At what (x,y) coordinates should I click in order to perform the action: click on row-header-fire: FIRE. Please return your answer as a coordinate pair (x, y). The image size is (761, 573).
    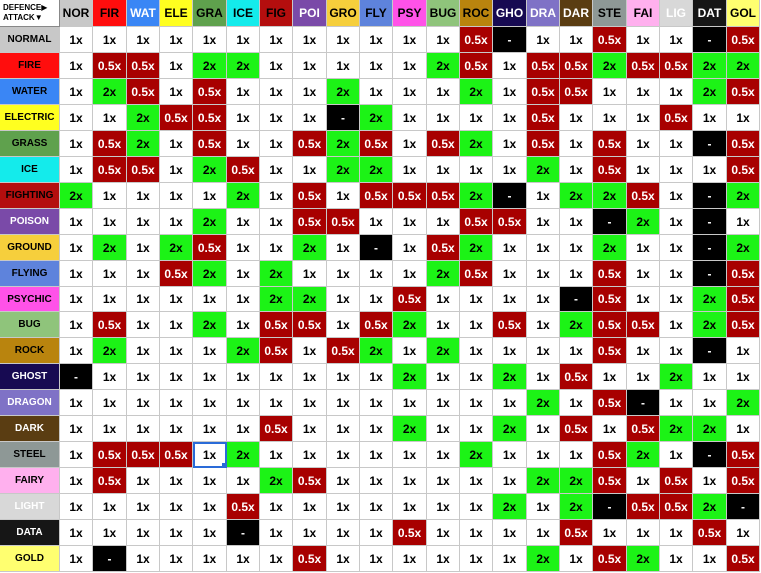
    Looking at the image, I should click on (30, 66).